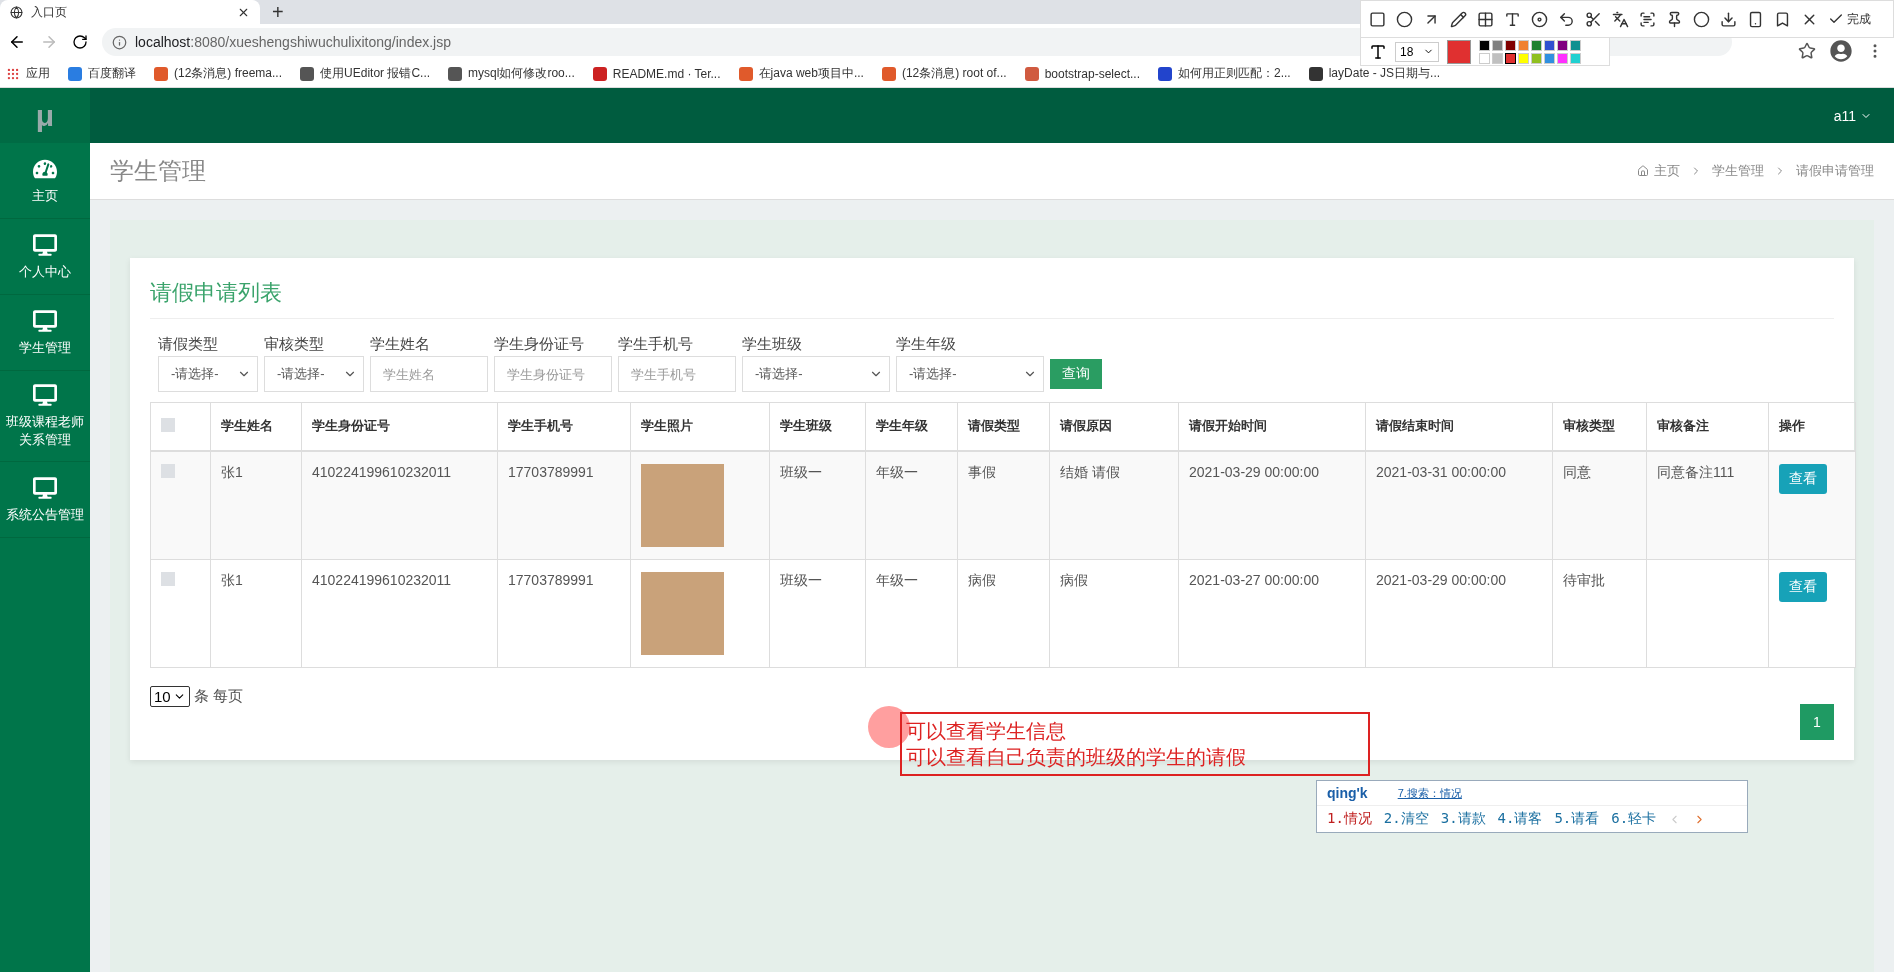 This screenshot has width=1894, height=972. I want to click on mosaic-icon, so click(1485, 19).